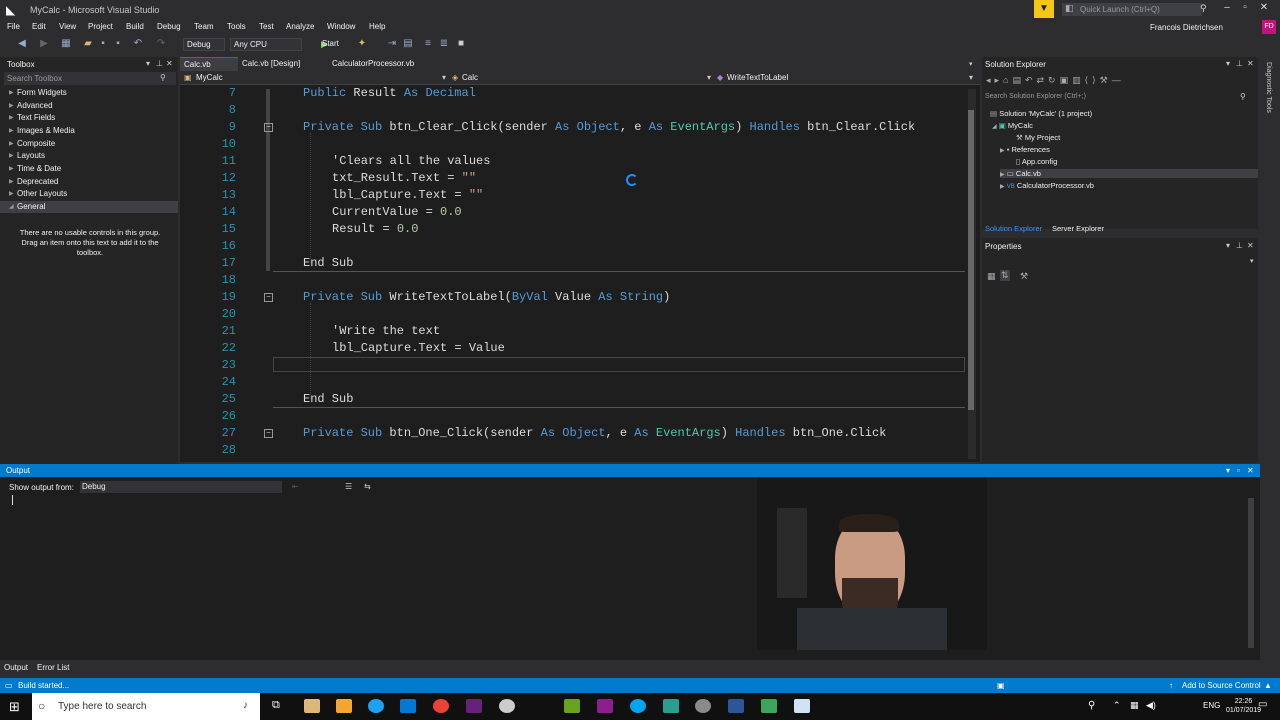 Image resolution: width=1280 pixels, height=720 pixels. Describe the element at coordinates (991, 276) in the screenshot. I see `categorized-icon: ▦` at that location.